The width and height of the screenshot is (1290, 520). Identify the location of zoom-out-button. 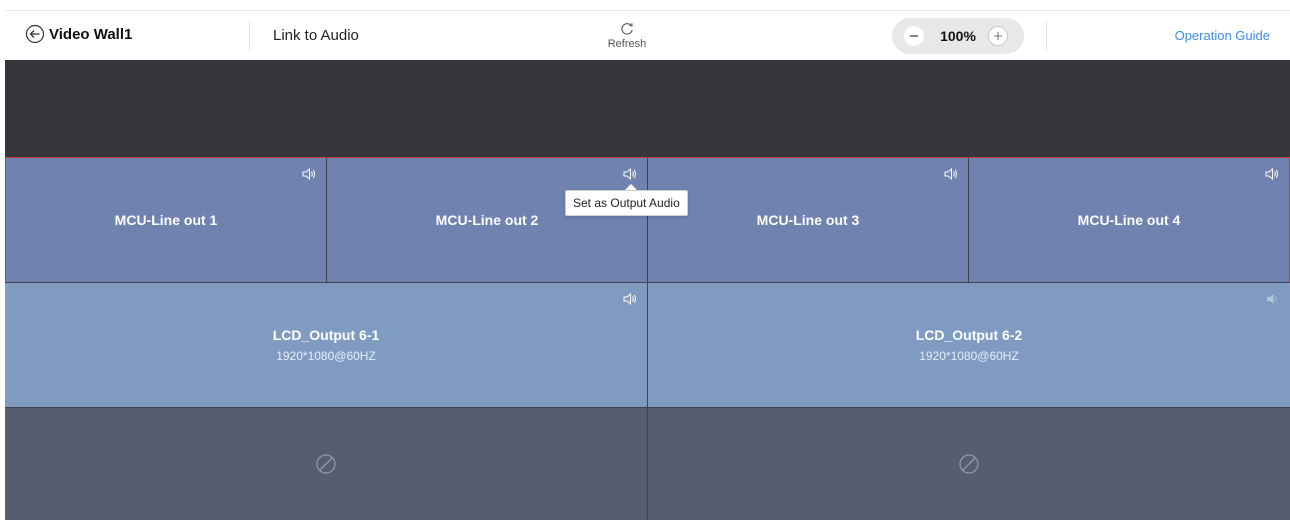
(914, 36).